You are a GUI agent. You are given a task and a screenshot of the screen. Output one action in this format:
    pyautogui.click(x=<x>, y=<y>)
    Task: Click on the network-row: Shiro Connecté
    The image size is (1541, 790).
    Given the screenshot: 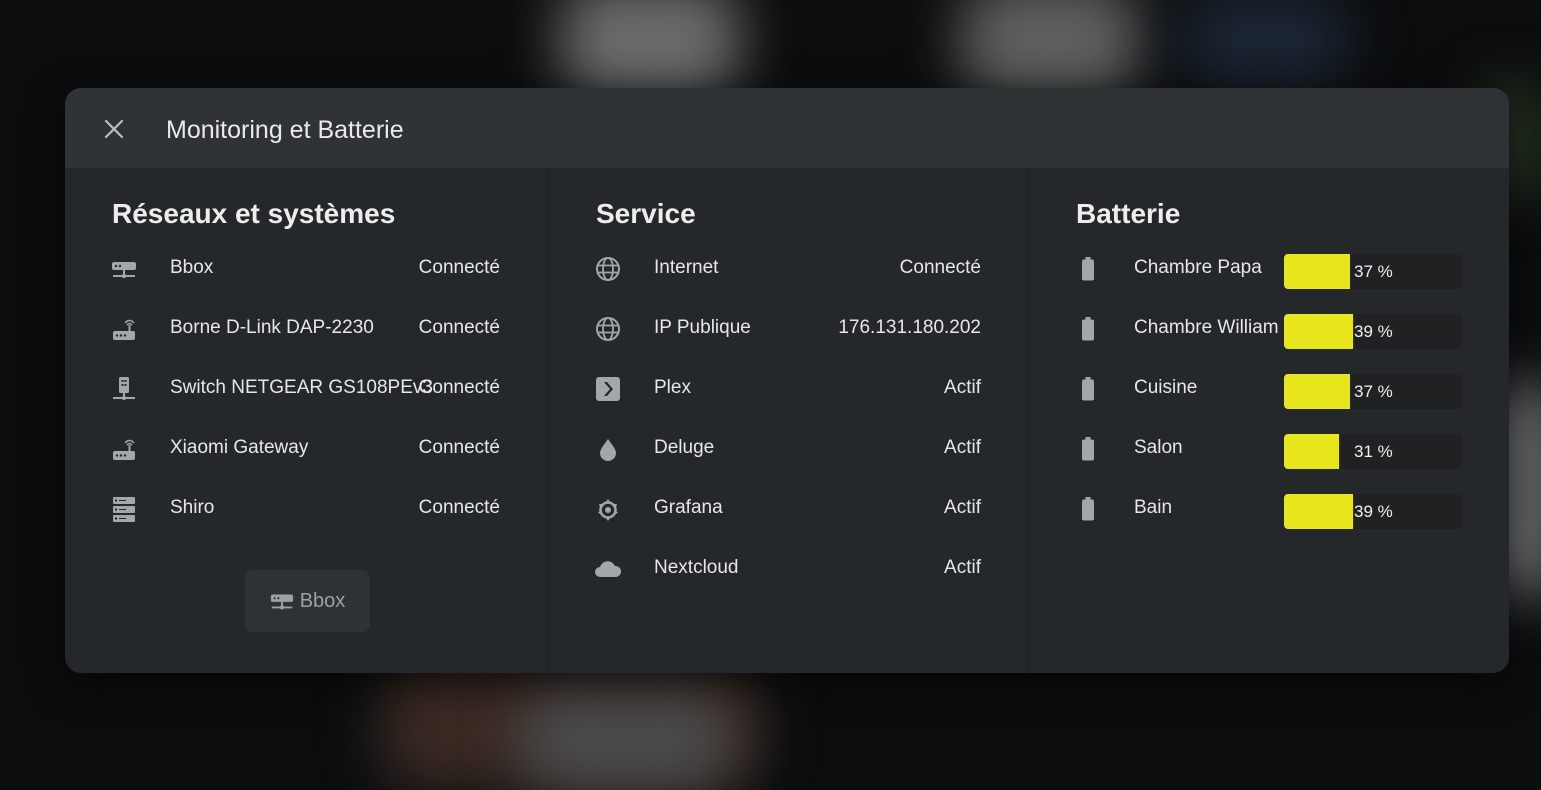 What is the action you would take?
    pyautogui.click(x=306, y=508)
    